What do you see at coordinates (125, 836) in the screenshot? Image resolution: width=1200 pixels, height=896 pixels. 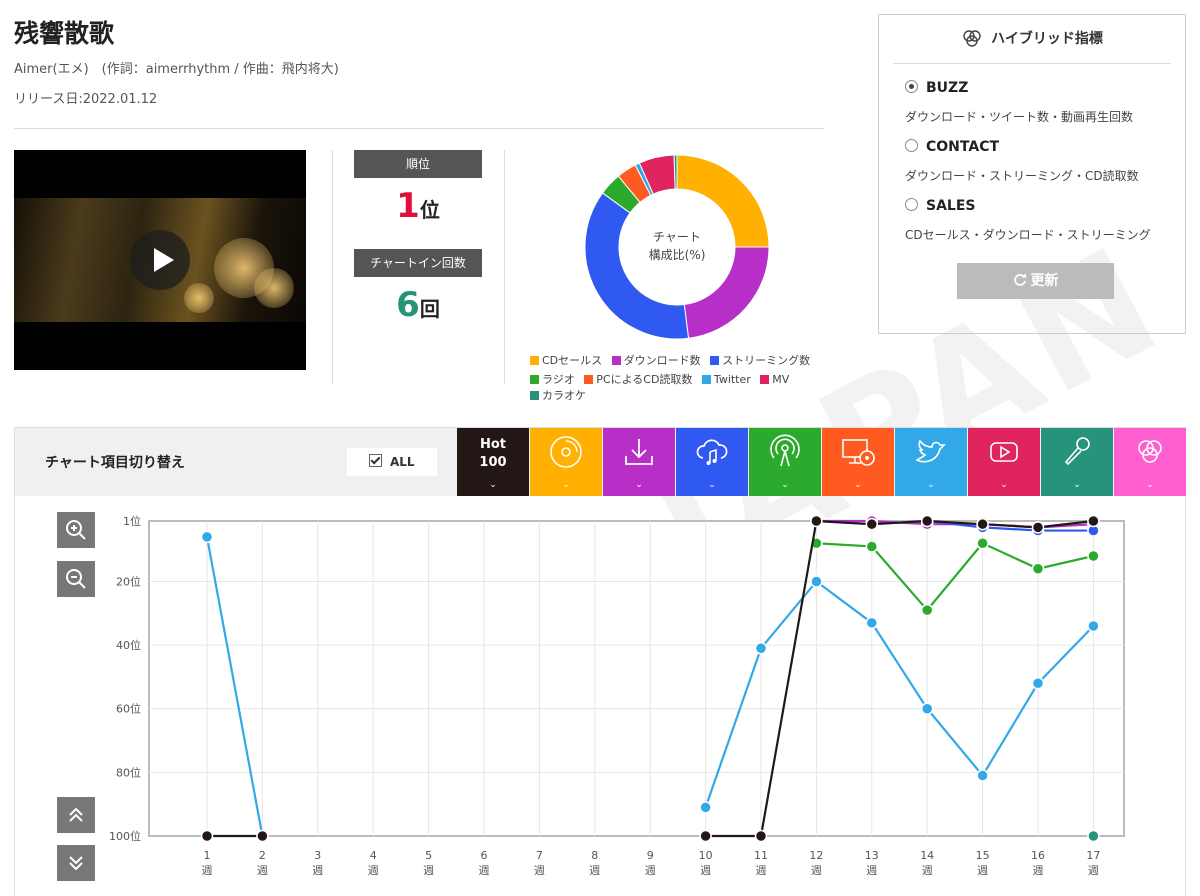 I see `y-tick-label: 100位` at bounding box center [125, 836].